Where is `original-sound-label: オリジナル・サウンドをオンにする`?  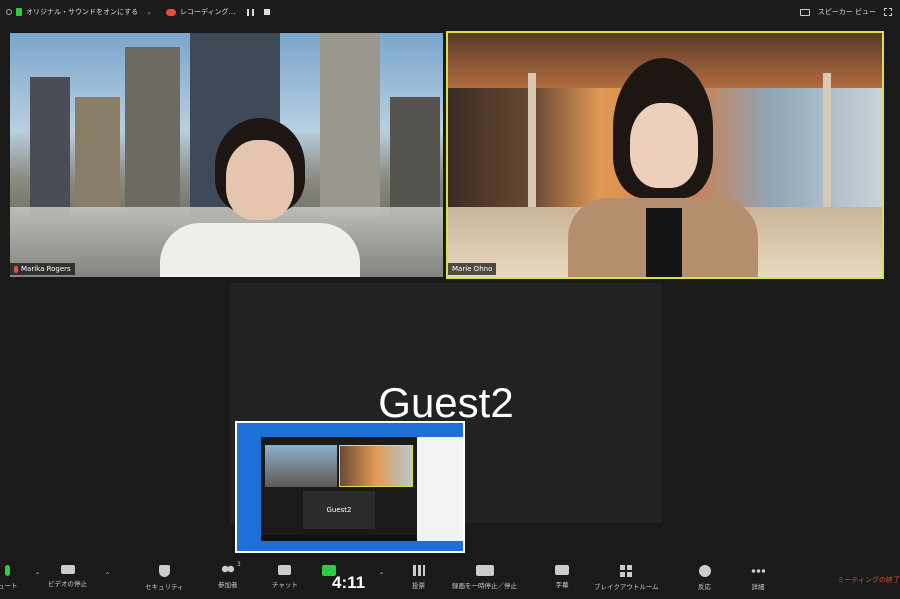
original-sound-label: オリジナル・サウンドをオンにする is located at coordinates (82, 12).